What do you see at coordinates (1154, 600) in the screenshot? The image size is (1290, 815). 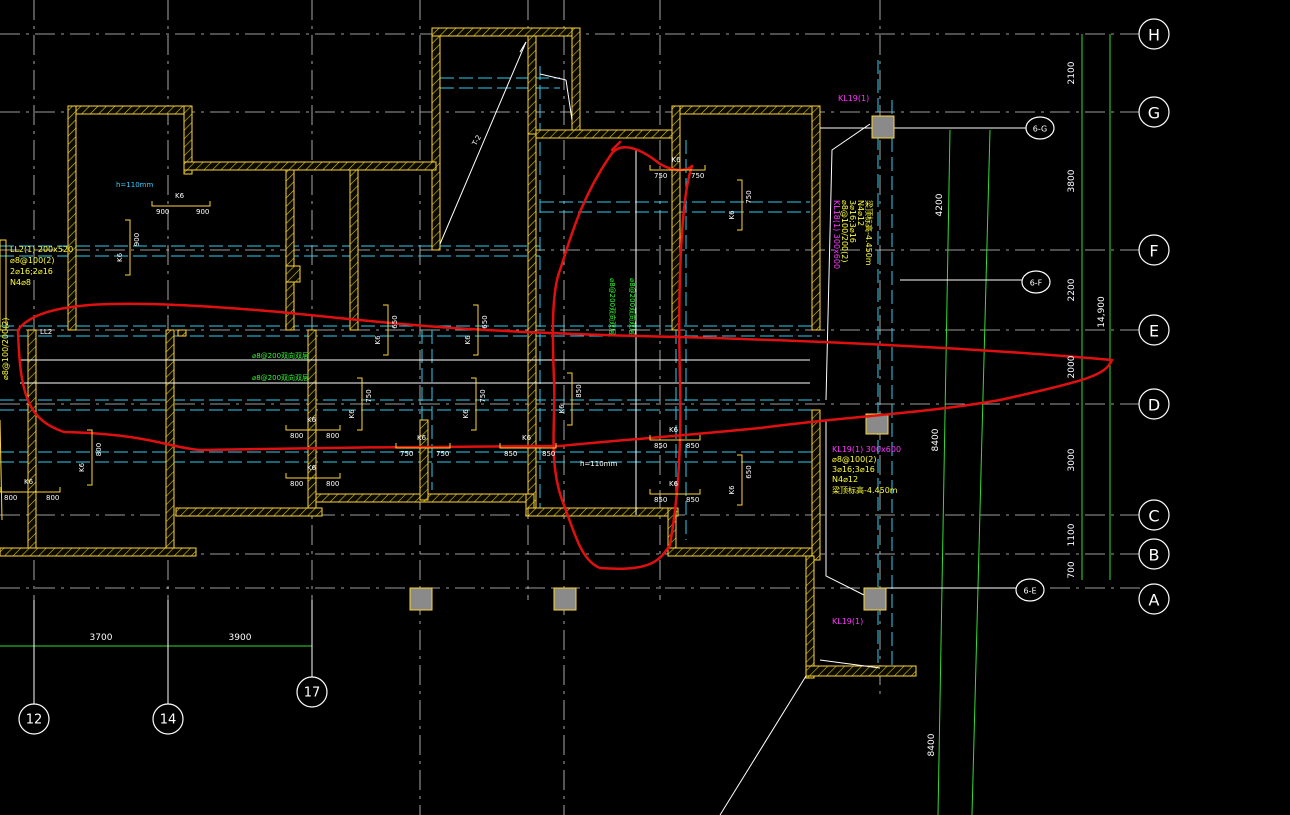 I see `axis-label-a: A` at bounding box center [1154, 600].